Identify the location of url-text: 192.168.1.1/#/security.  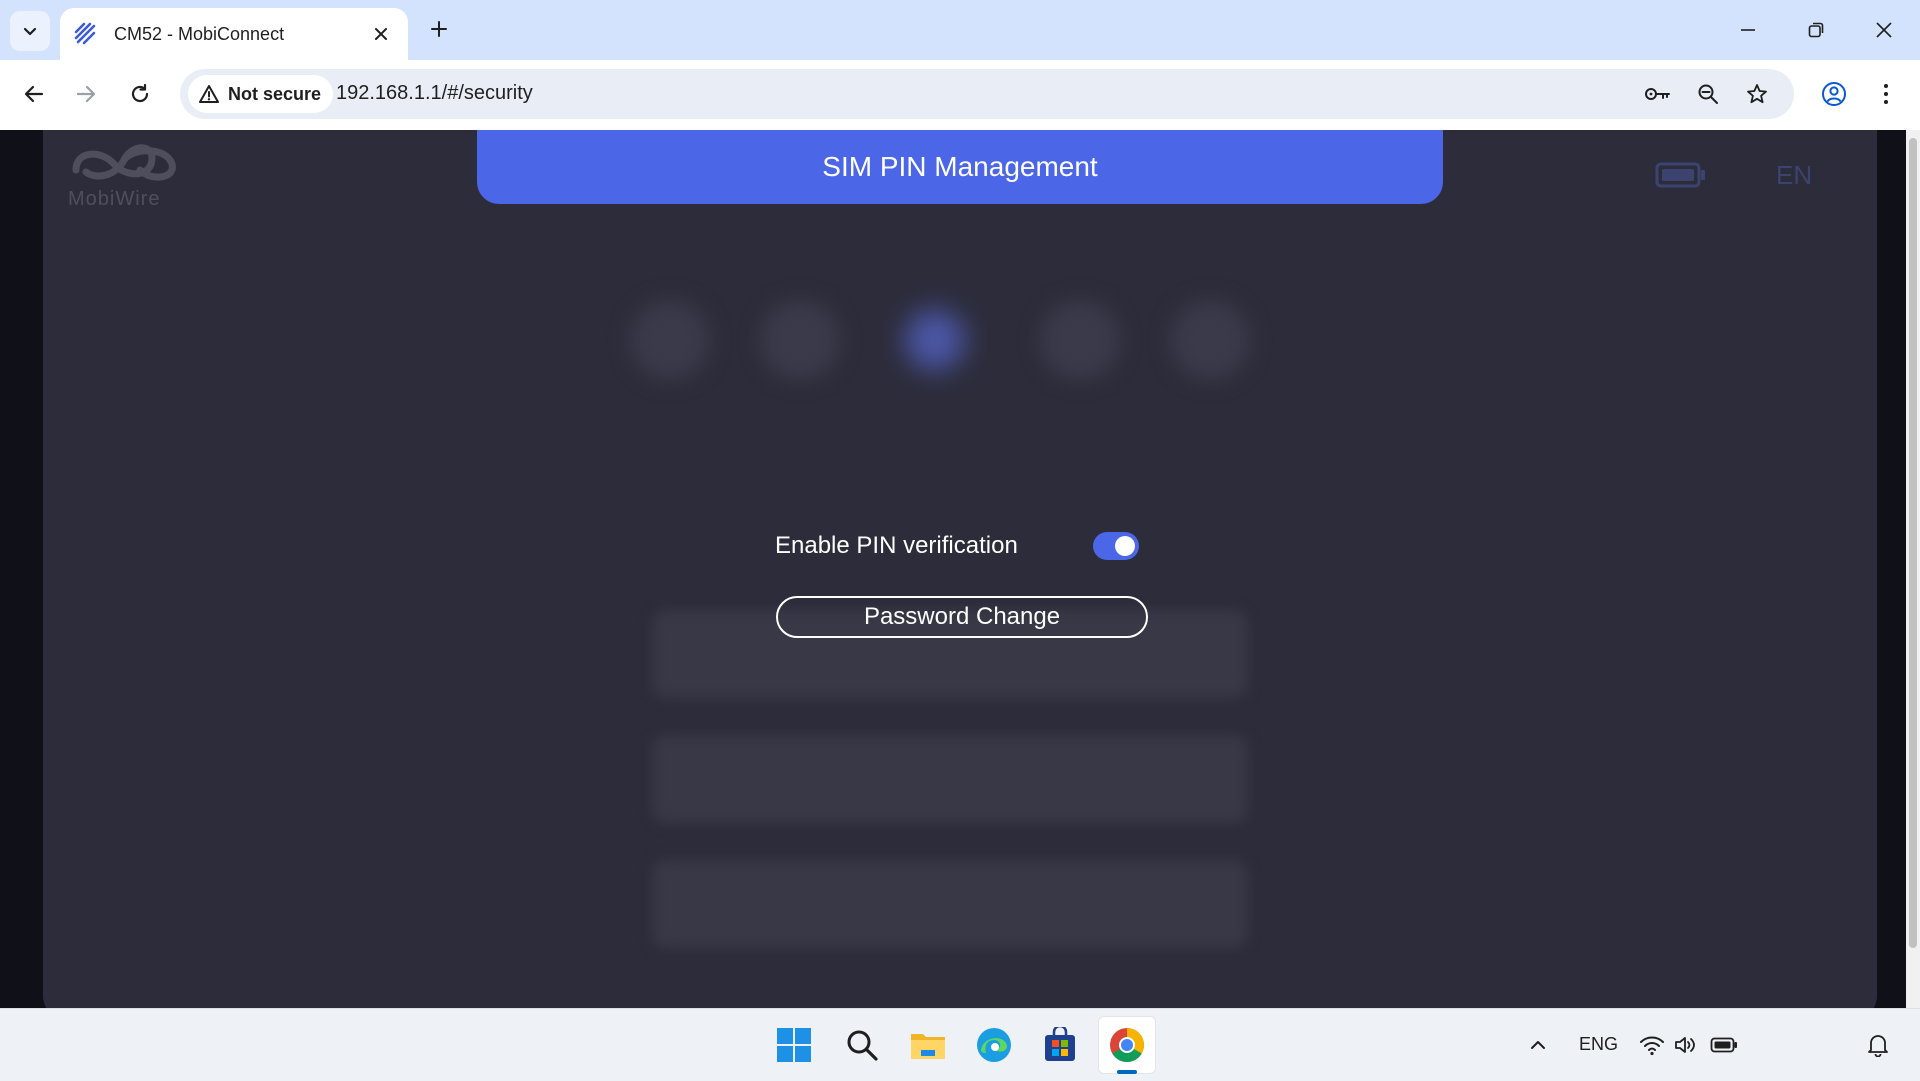
(434, 93).